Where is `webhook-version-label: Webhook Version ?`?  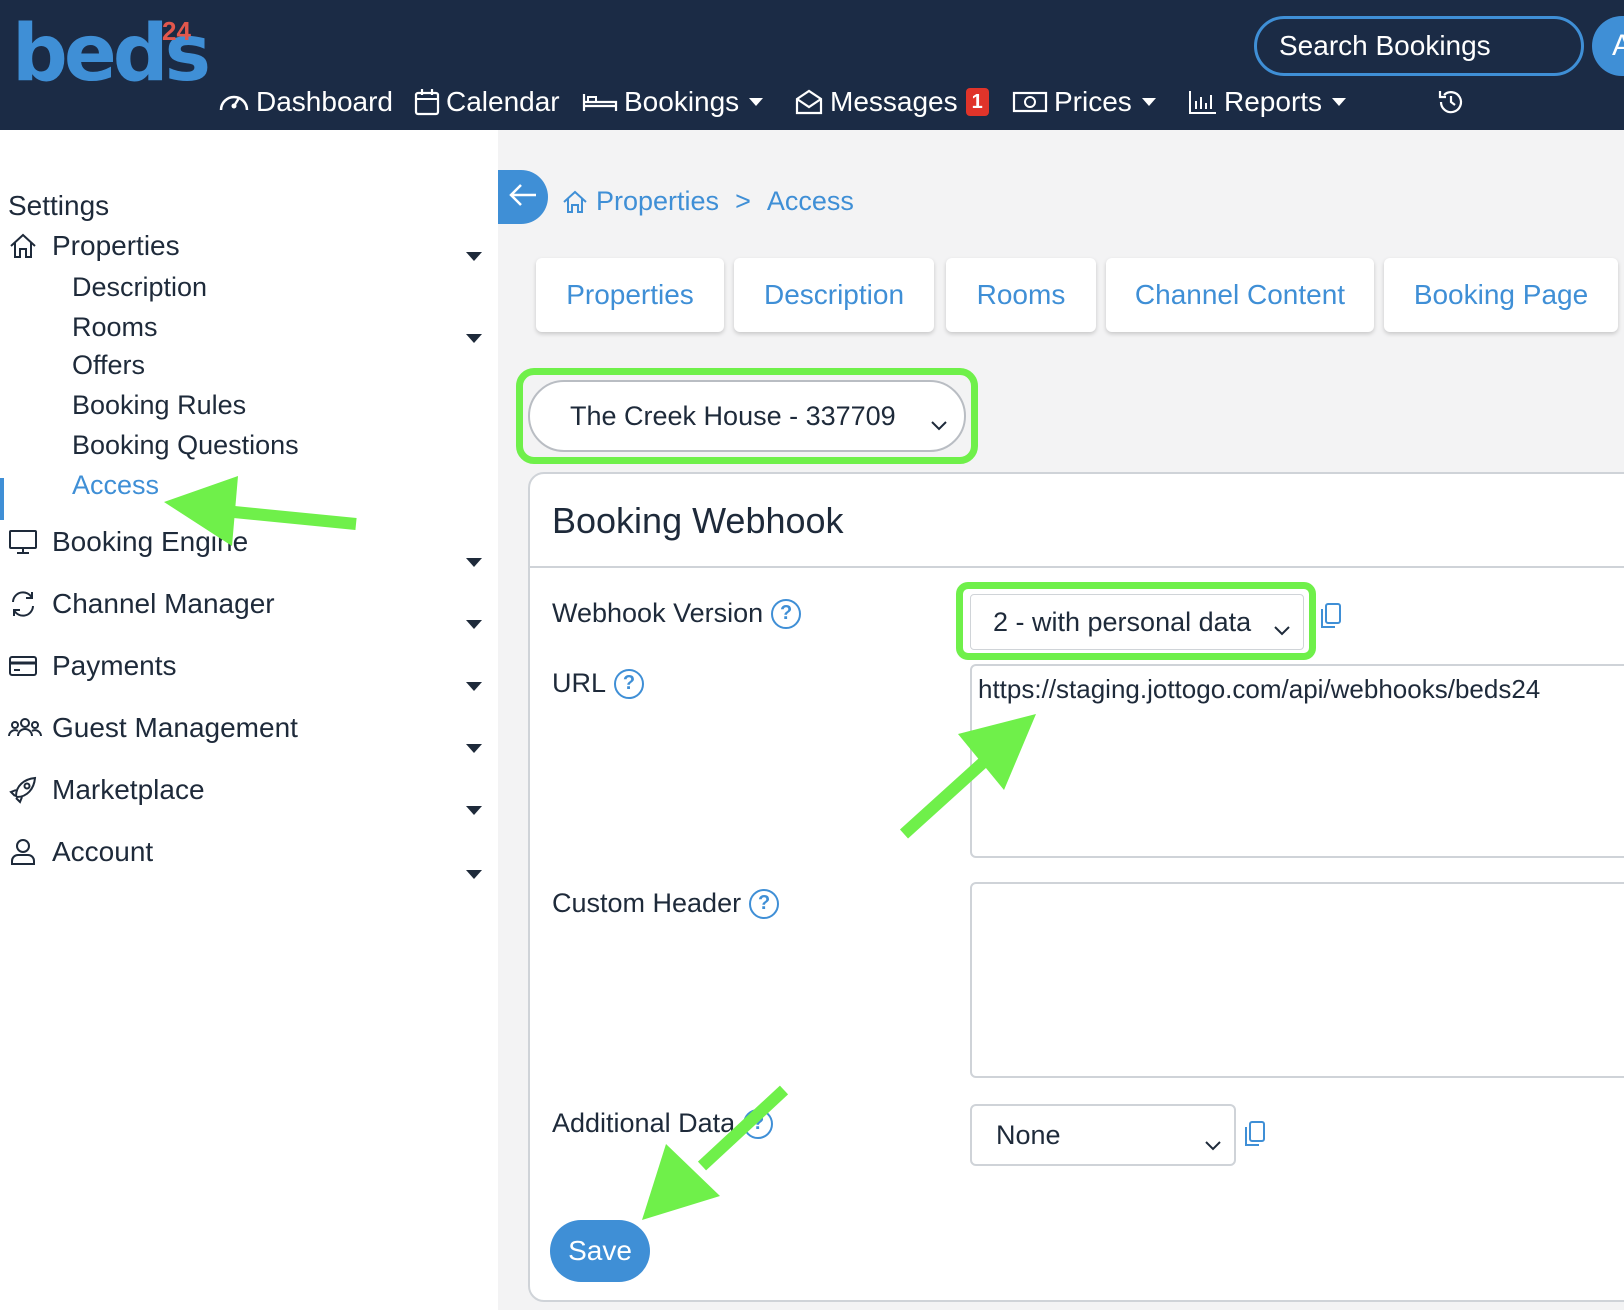
webhook-version-label: Webhook Version ? is located at coordinates (677, 613).